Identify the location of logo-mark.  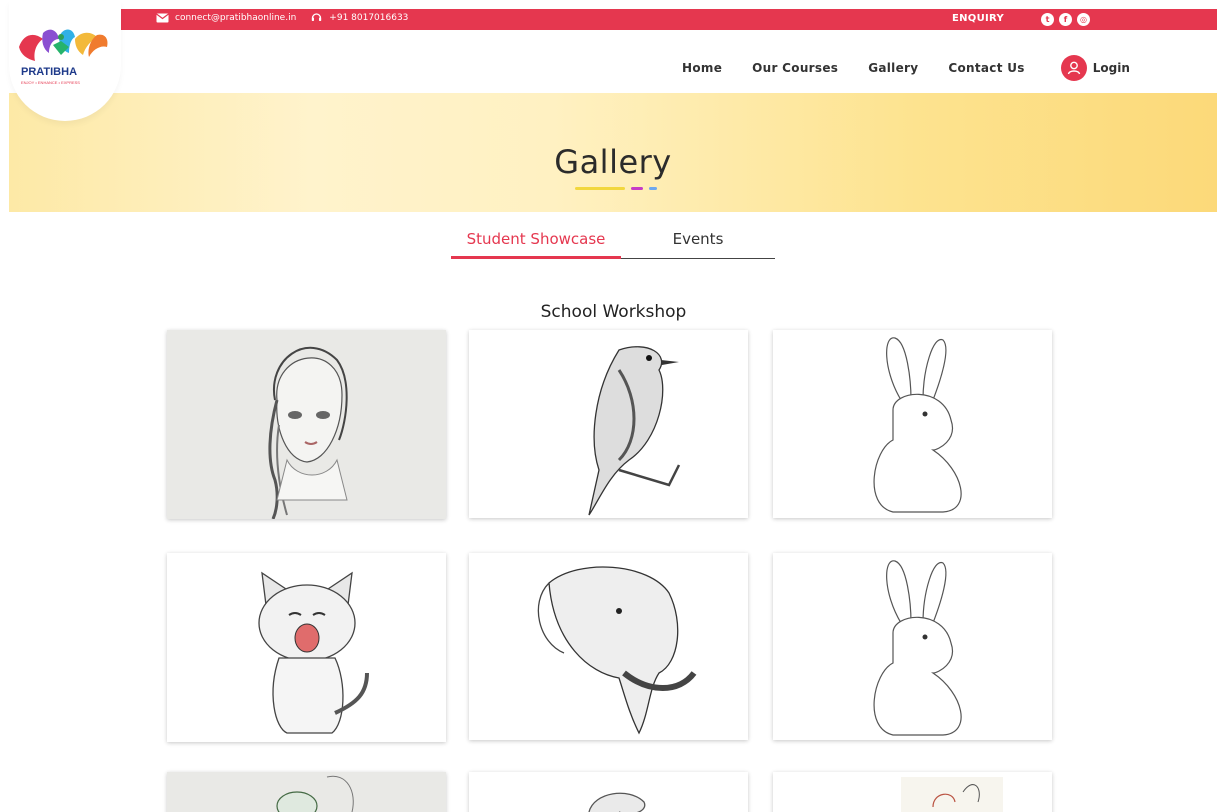
(63, 45).